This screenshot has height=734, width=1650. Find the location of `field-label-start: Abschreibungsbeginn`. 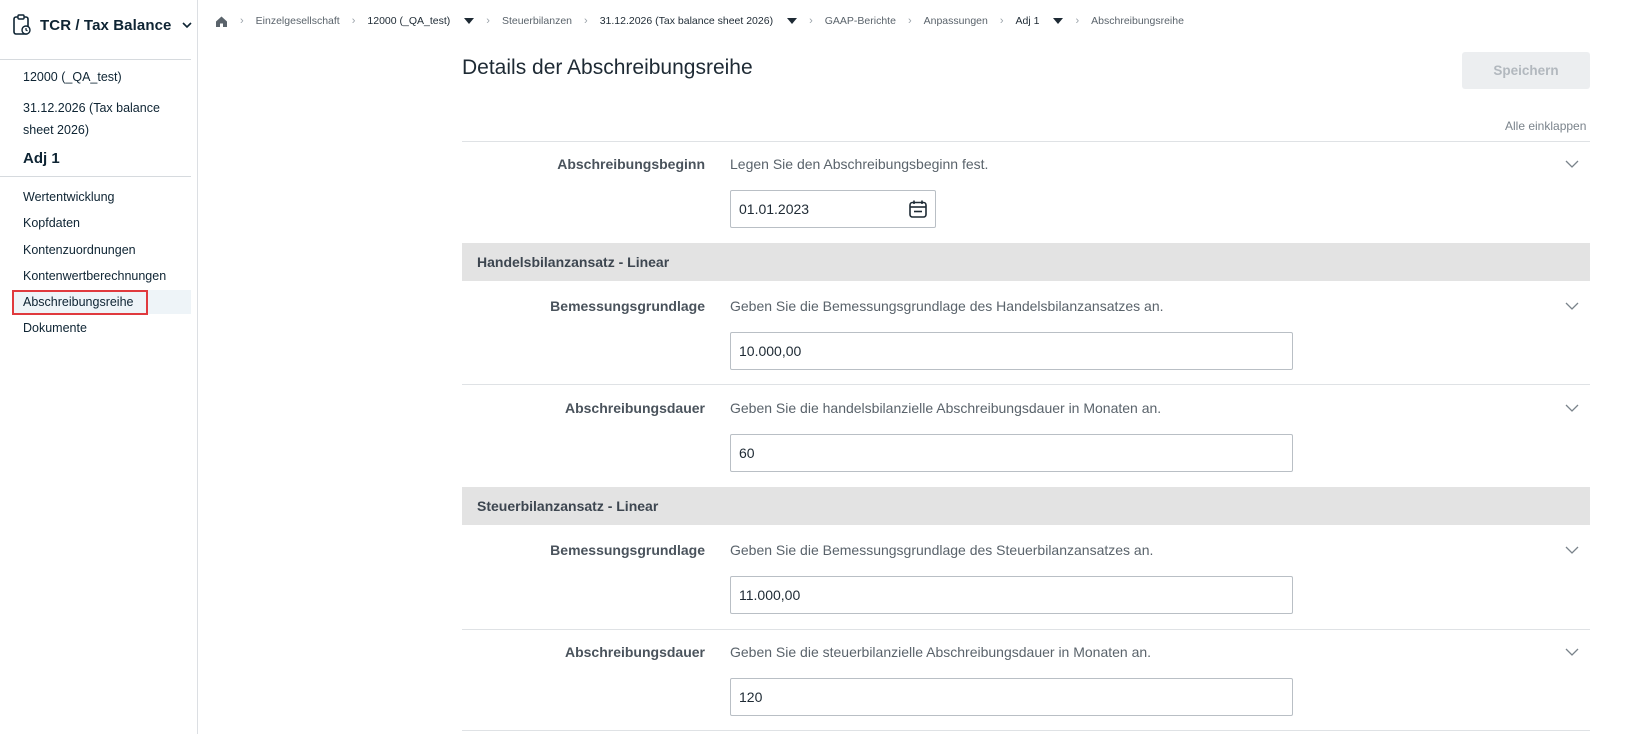

field-label-start: Abschreibungsbeginn is located at coordinates (631, 164).